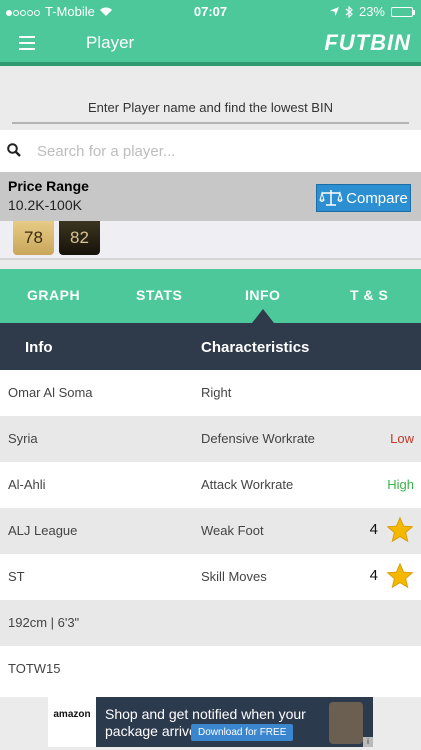  I want to click on row-info: 192cm | 6'3", so click(44, 622).